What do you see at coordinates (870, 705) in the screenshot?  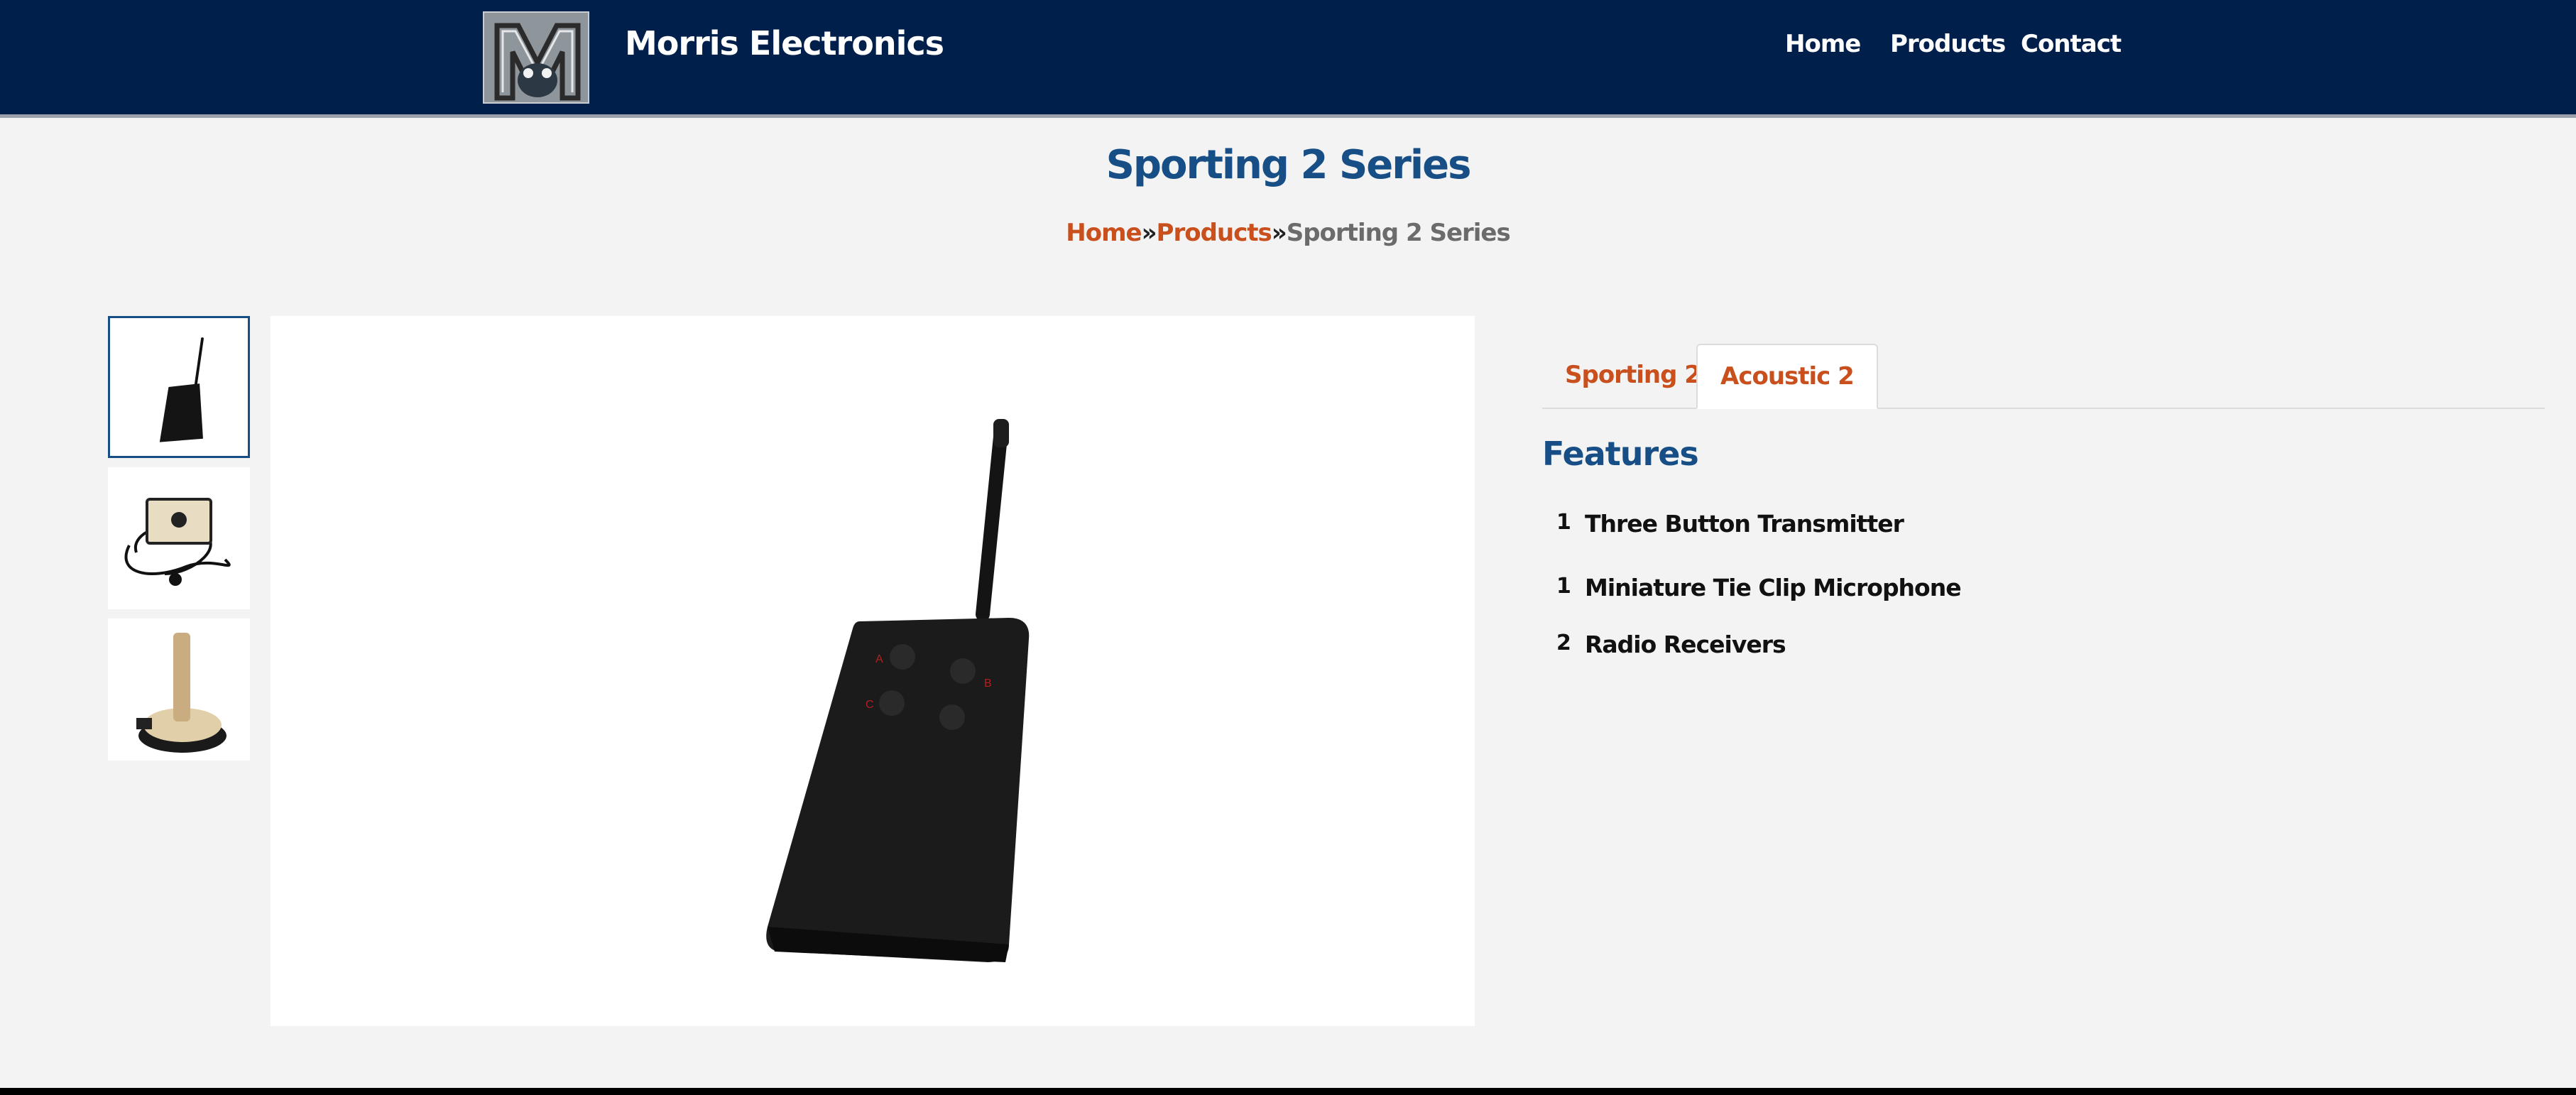 I see `svg-text: C` at bounding box center [870, 705].